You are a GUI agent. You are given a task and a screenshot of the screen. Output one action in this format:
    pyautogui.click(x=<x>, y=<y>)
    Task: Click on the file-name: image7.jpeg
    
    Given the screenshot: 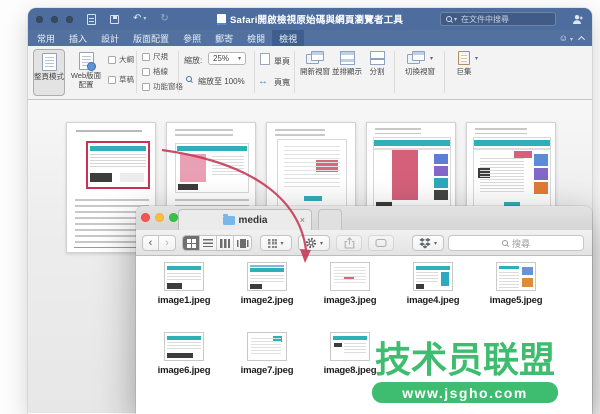 What is the action you would take?
    pyautogui.click(x=267, y=370)
    